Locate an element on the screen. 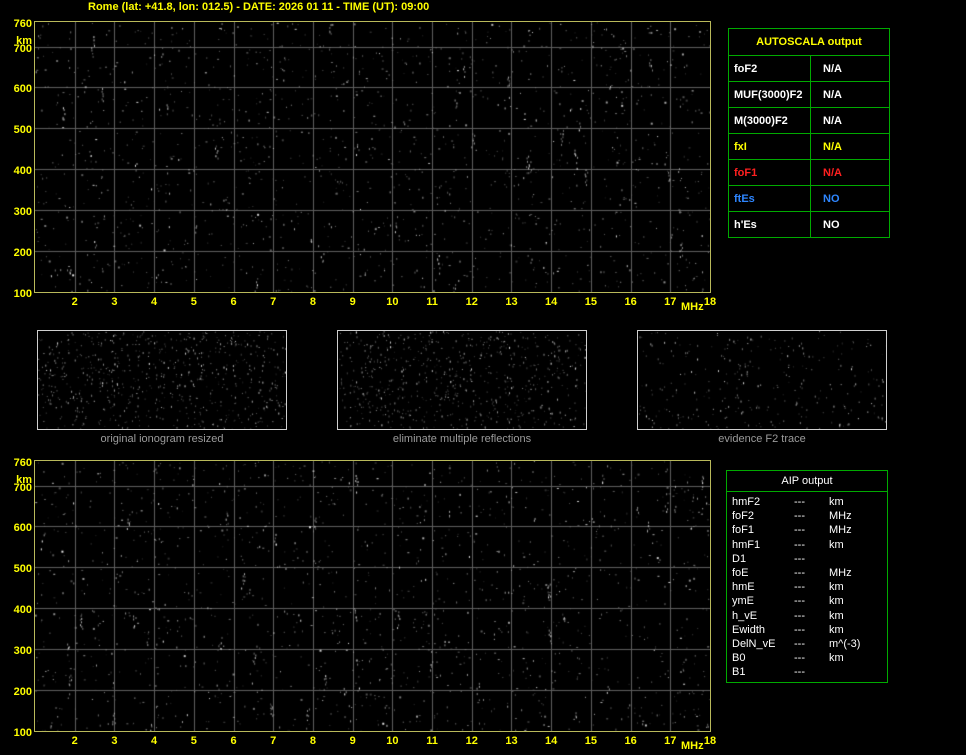 The height and width of the screenshot is (755, 966). thumbnail-f2-trace-canvas is located at coordinates (762, 380).